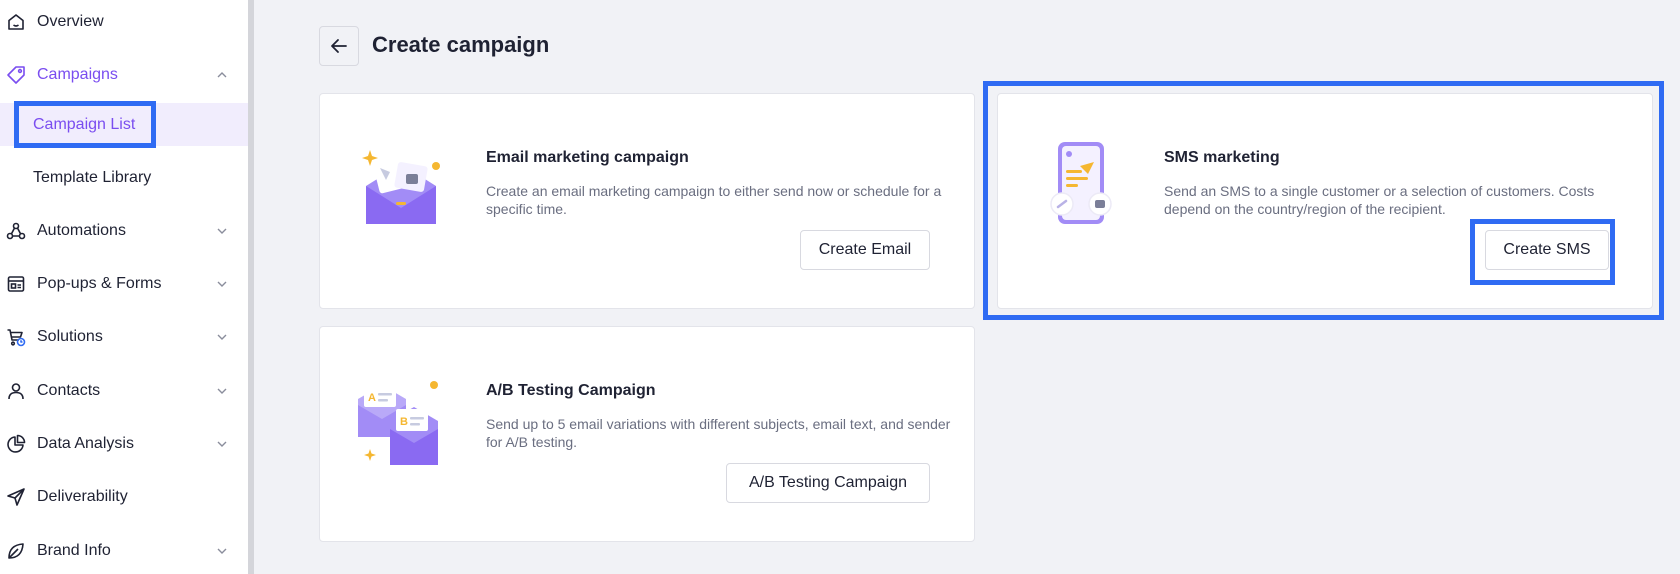 The width and height of the screenshot is (1680, 574). I want to click on svg-text: B, so click(404, 422).